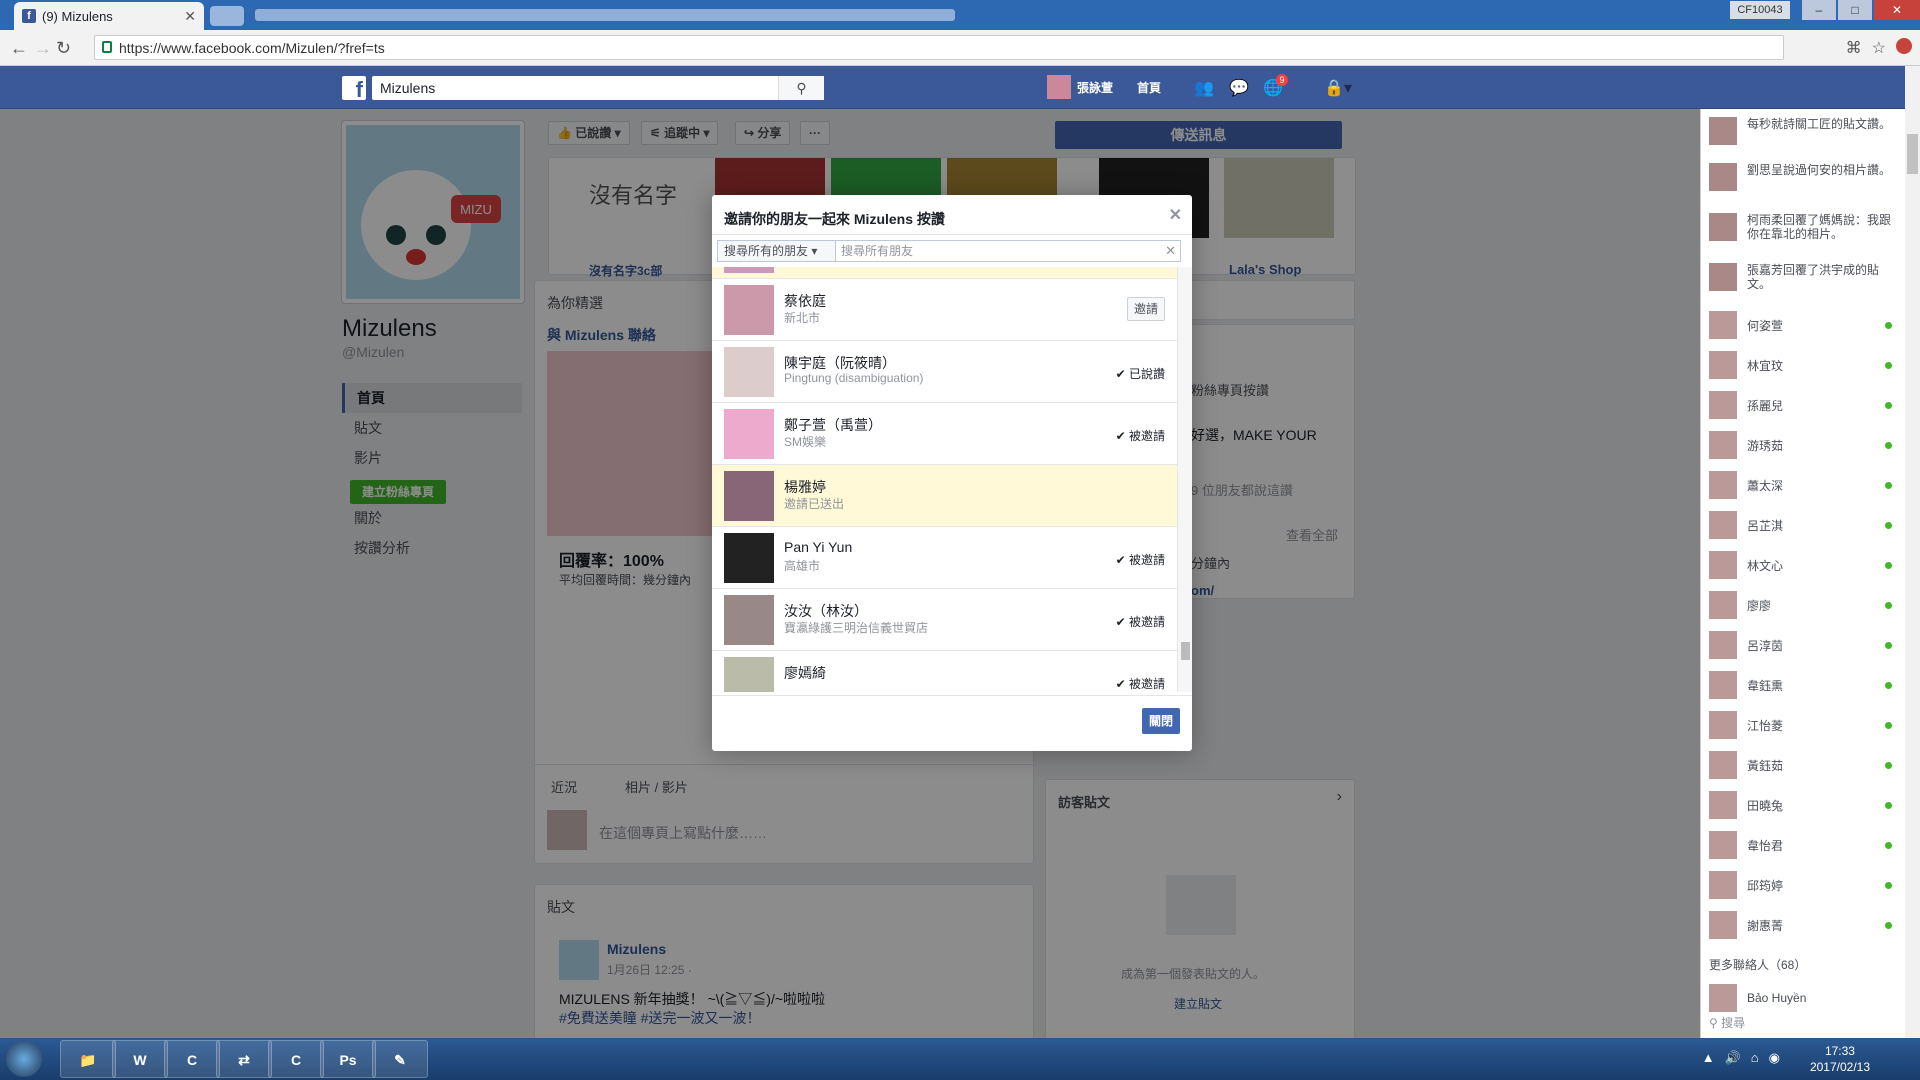 The image size is (1920, 1080). Describe the element at coordinates (43, 48) in the screenshot. I see `forward-icon: →` at that location.